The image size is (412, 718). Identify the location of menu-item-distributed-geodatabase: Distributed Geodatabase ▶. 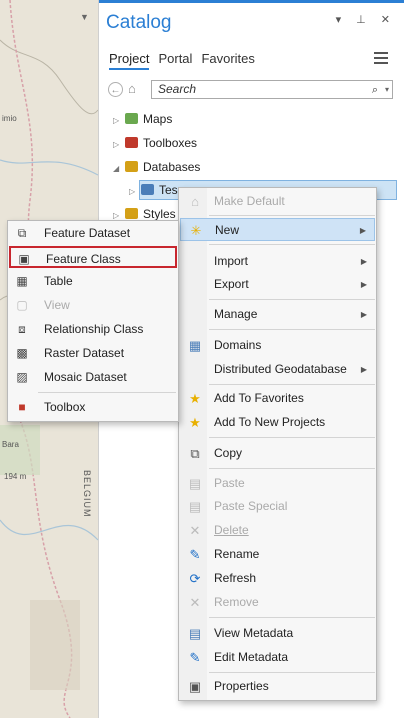
(277, 369).